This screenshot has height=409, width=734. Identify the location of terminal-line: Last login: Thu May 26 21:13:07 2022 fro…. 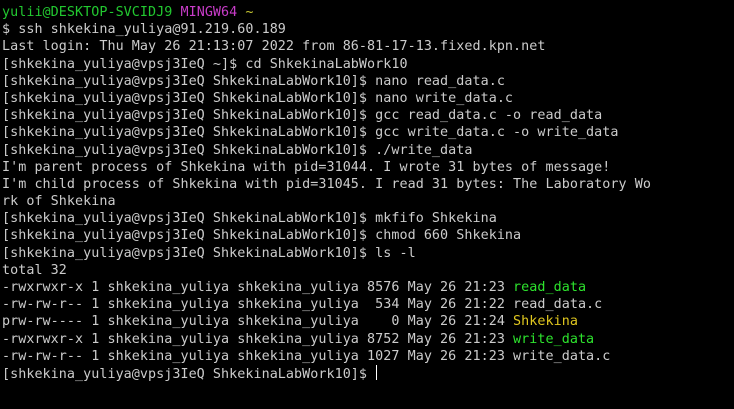
(274, 47).